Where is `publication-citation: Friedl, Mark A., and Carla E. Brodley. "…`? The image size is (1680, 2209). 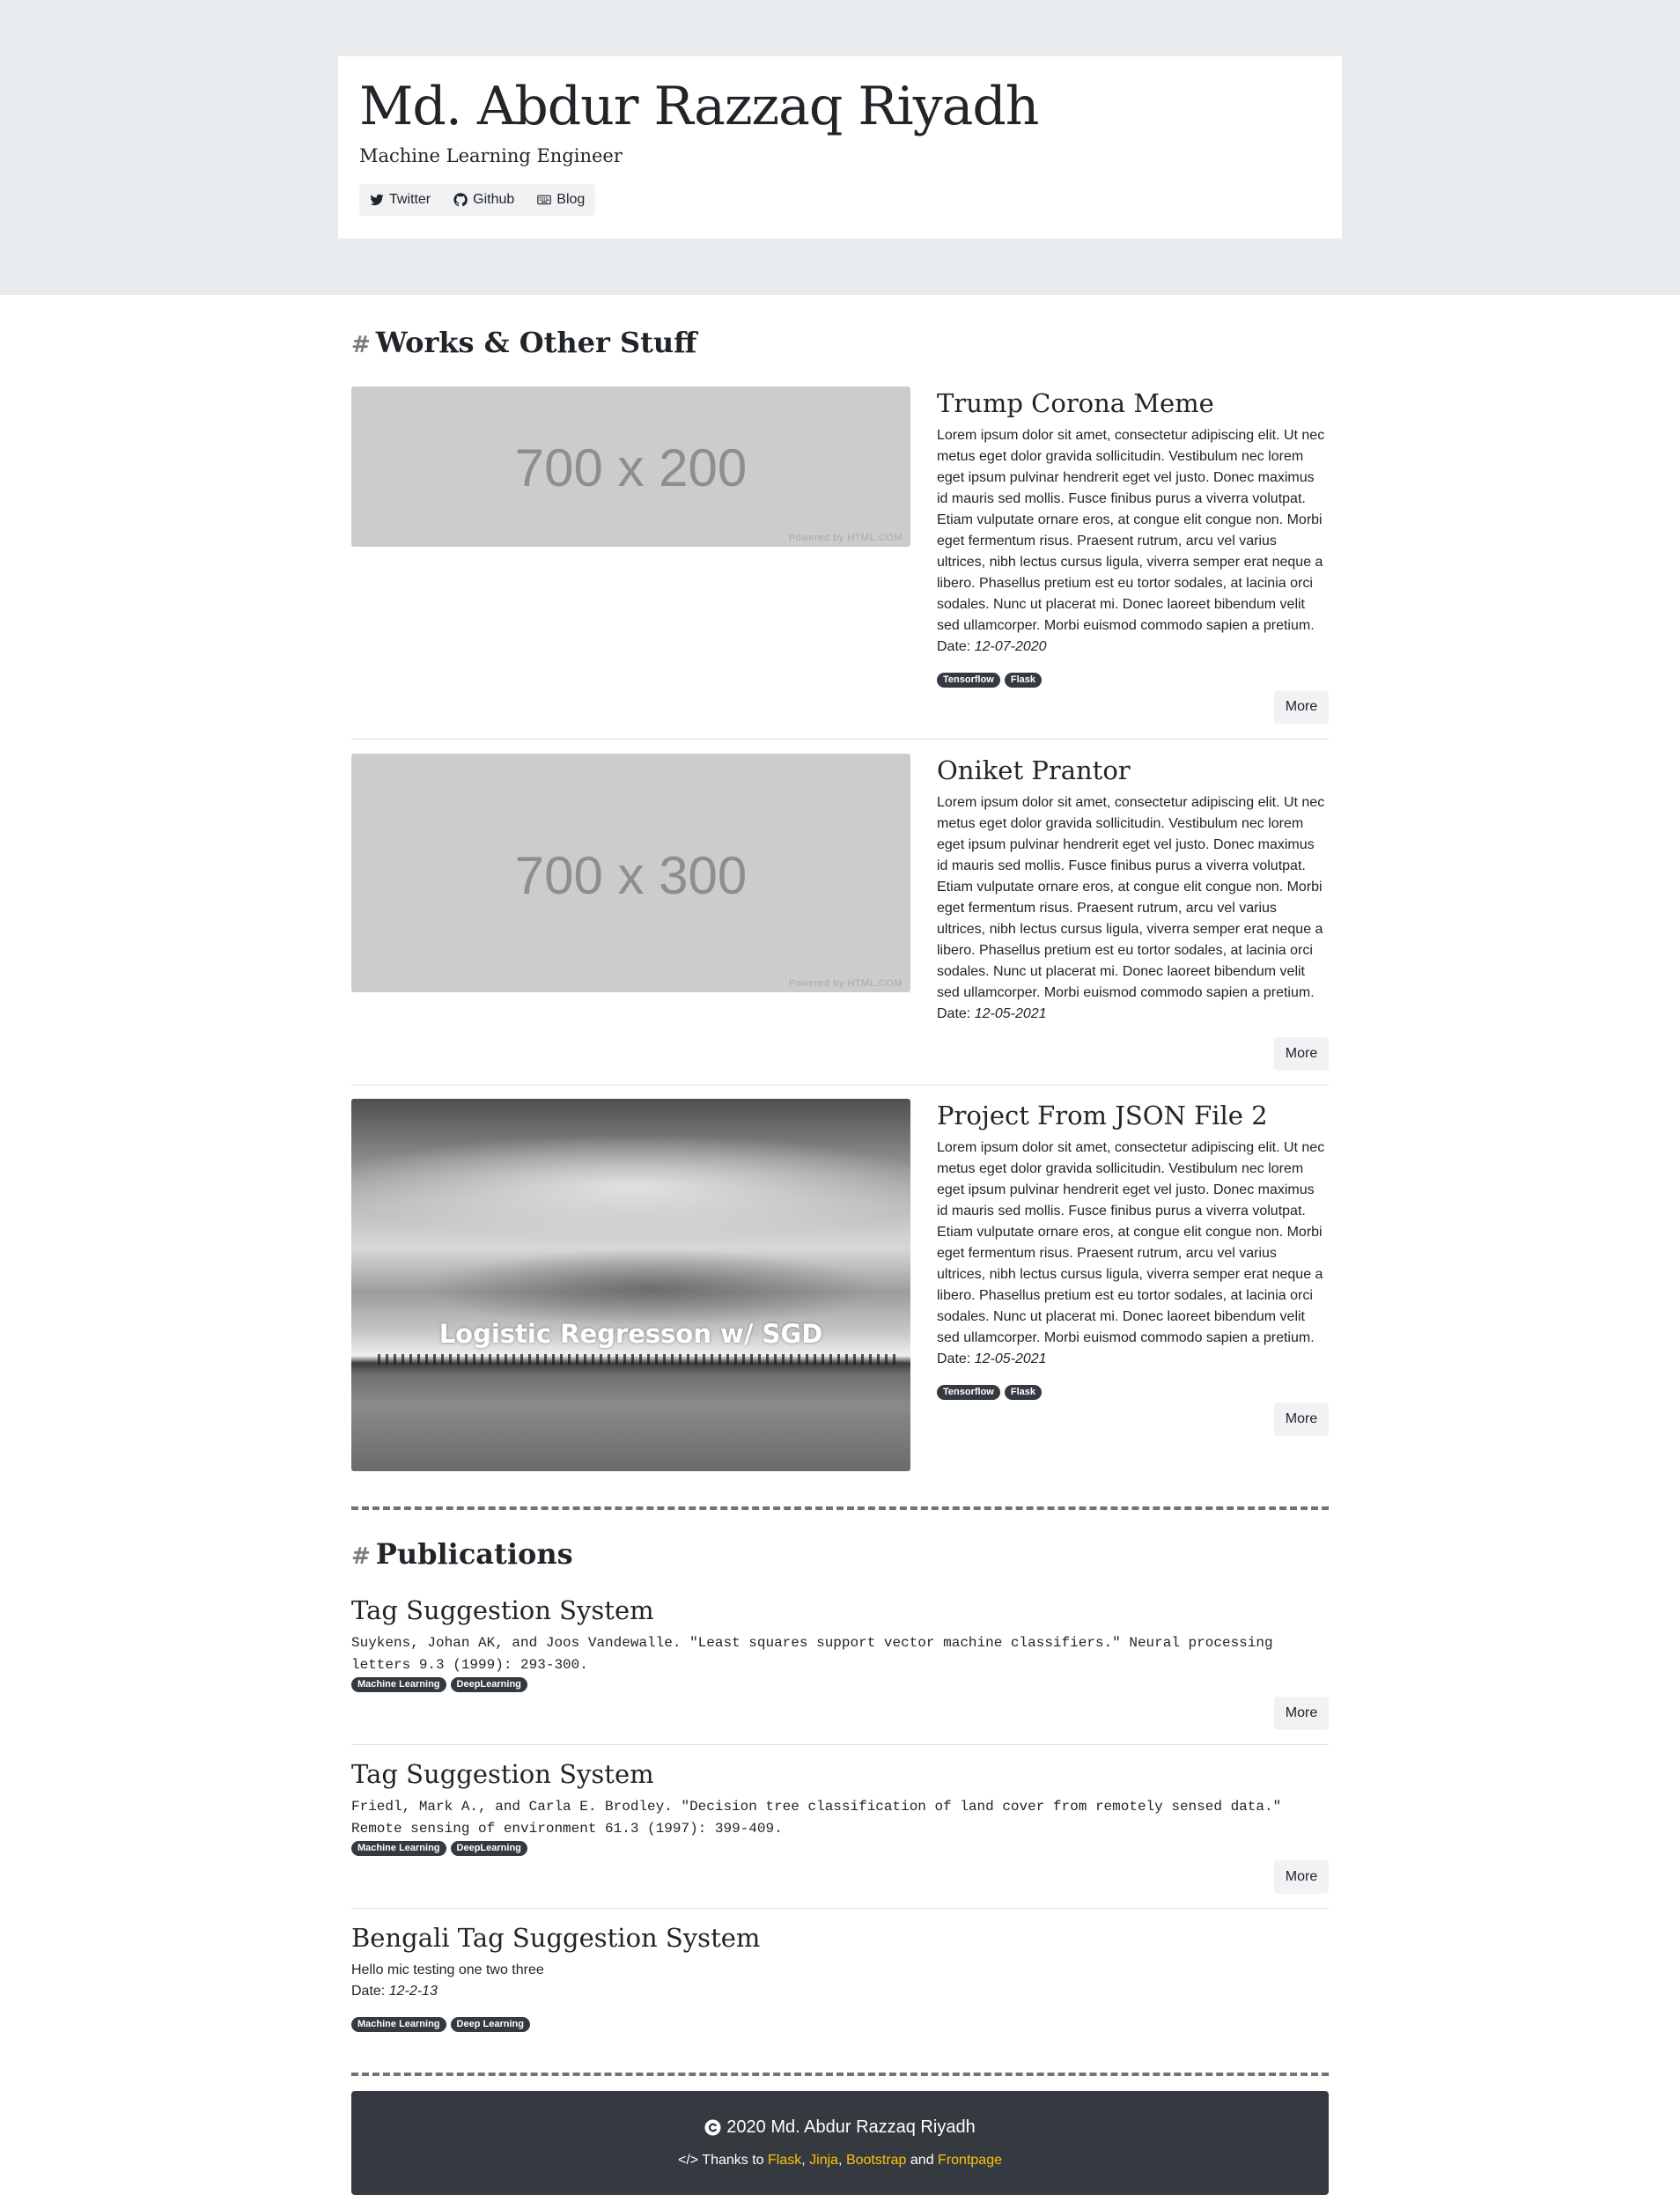 publication-citation: Friedl, Mark A., and Carla E. Brodley. "… is located at coordinates (816, 1818).